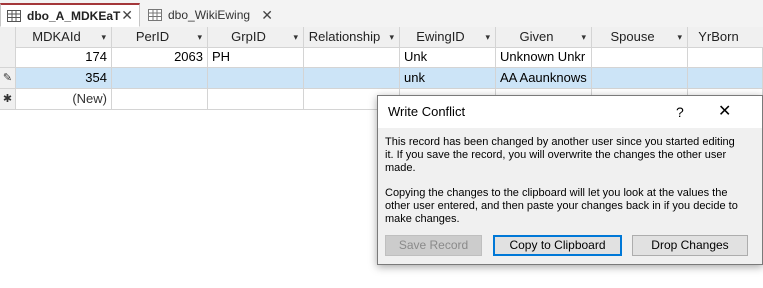 The image size is (763, 288). I want to click on cell-mdkaid: 354, so click(64, 78).